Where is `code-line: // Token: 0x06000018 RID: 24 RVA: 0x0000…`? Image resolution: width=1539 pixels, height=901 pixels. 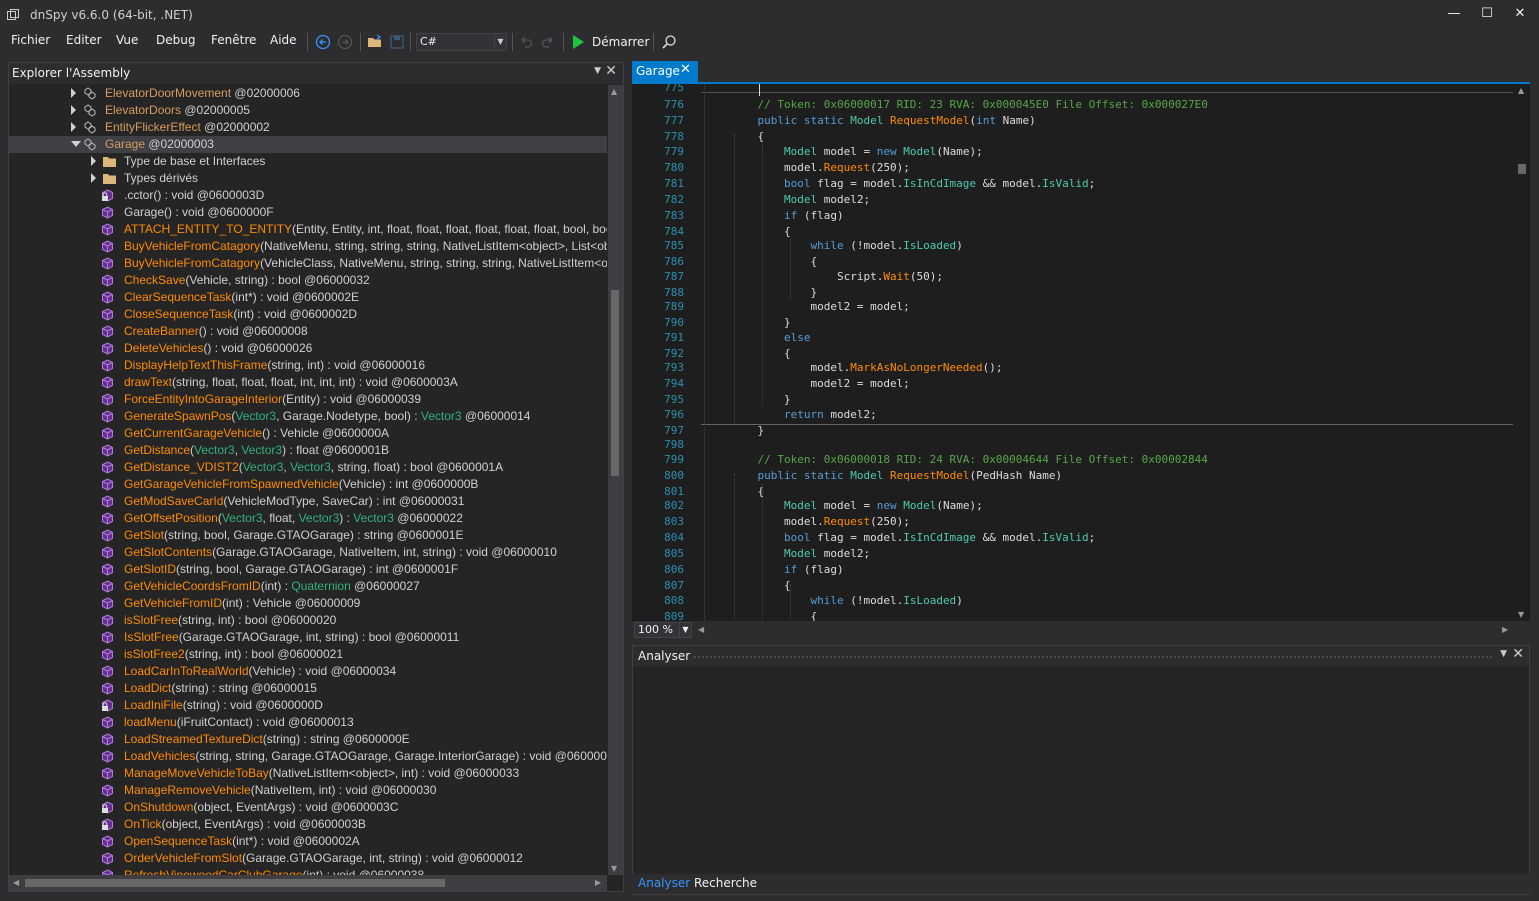 code-line: // Token: 0x06000018 RID: 24 RVA: 0x0000… is located at coordinates (969, 460).